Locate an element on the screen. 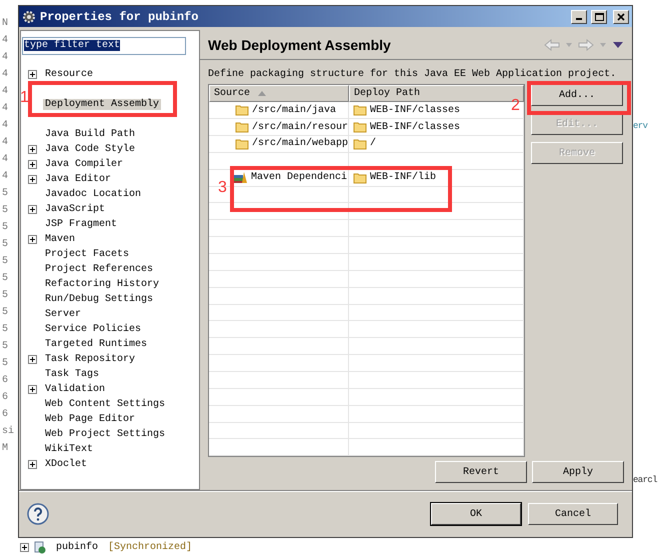  minimize-button is located at coordinates (579, 17).